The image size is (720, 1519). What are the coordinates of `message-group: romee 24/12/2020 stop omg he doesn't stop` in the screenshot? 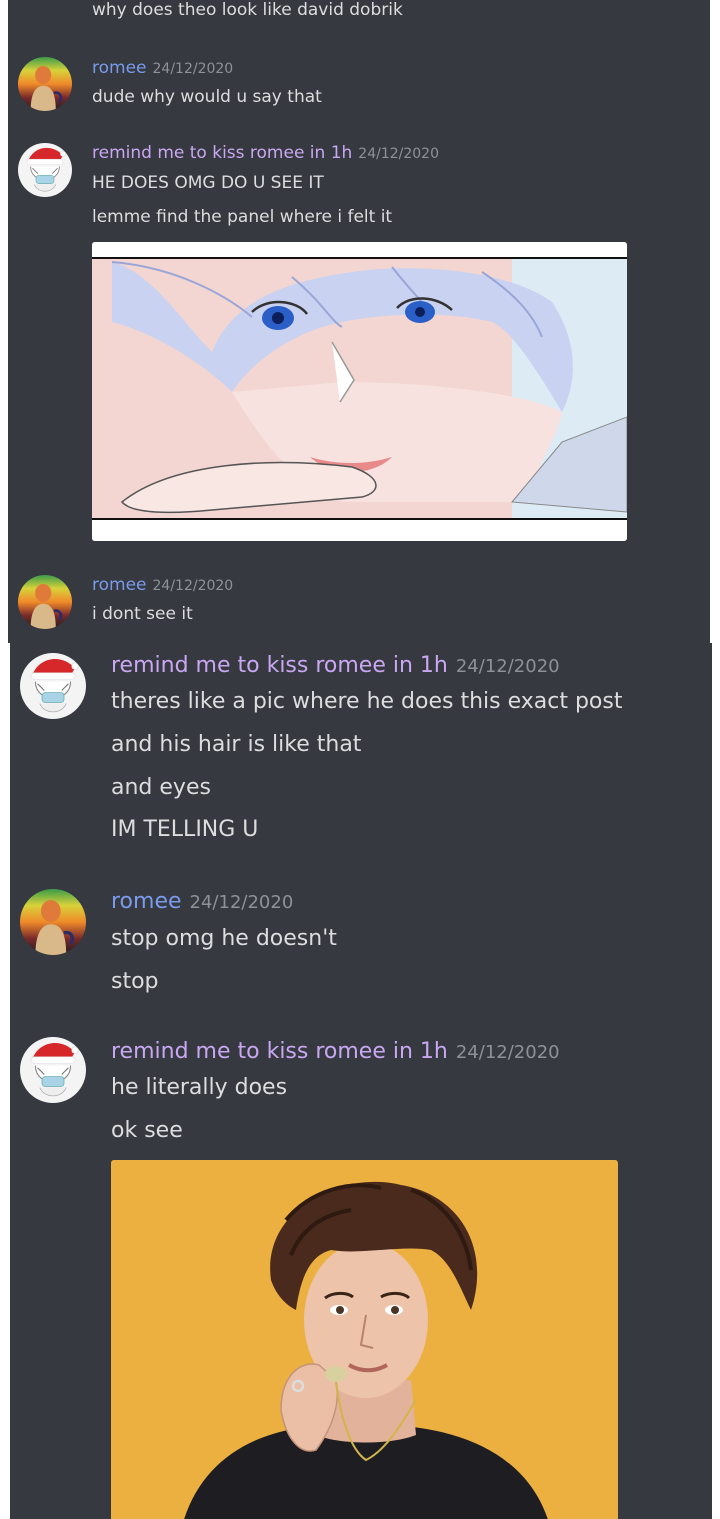 It's located at (361, 943).